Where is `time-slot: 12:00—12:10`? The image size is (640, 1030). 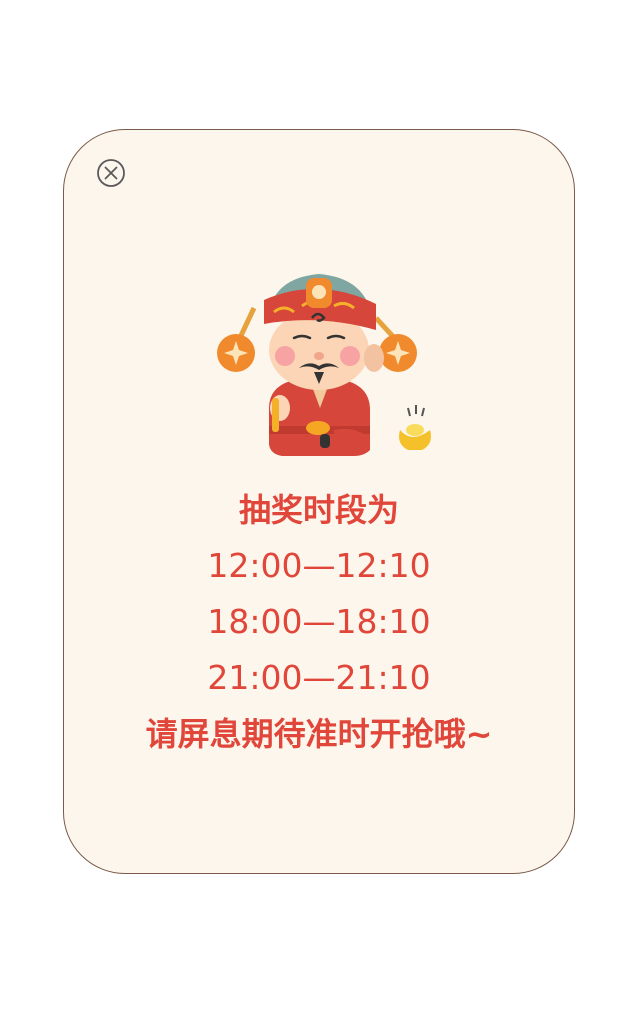 time-slot: 12:00—12:10 is located at coordinates (319, 565).